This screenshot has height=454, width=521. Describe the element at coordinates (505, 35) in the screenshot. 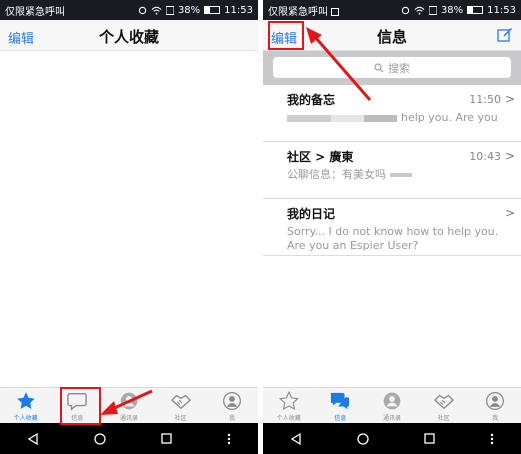

I see `compose-icon` at that location.